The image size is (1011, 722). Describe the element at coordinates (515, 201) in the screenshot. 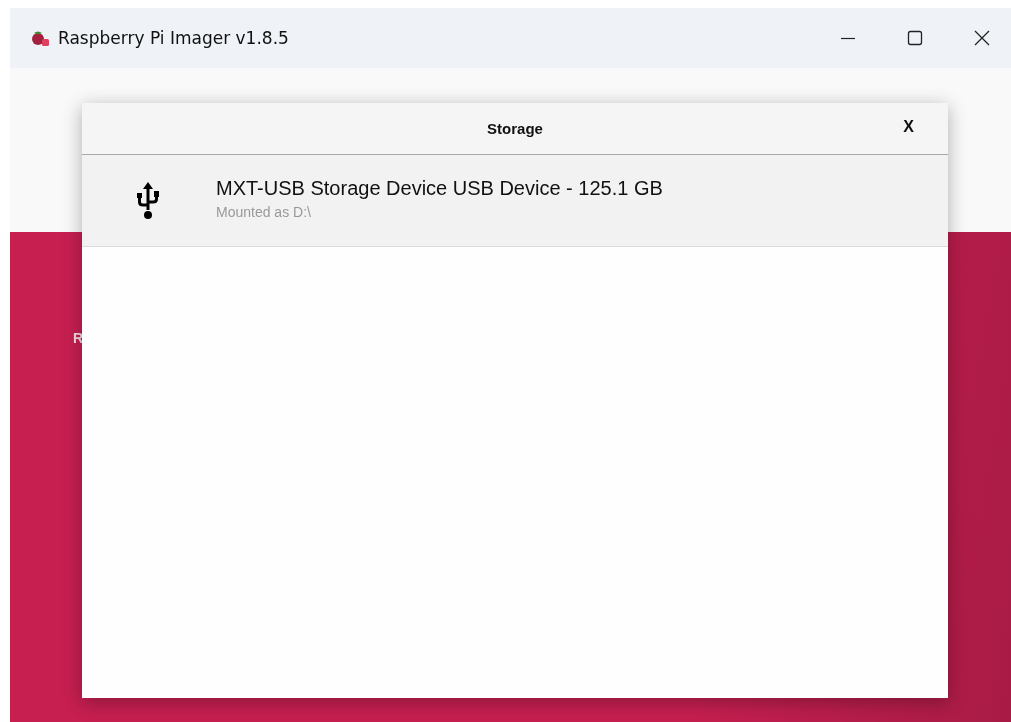

I see `device-item: MXT-USB Storage Device USB Device - 125.1 GB Mounted as D:\` at that location.